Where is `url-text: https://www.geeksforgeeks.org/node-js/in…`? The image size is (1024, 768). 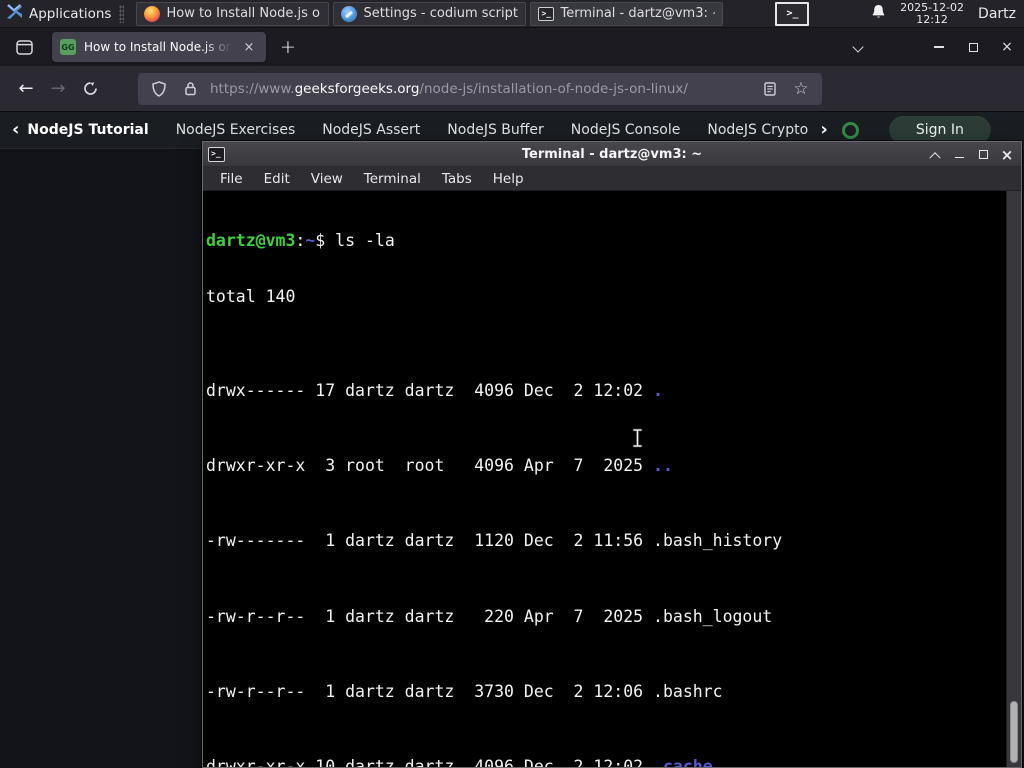
url-text: https://www.geeksforgeeks.org/node-js/in… is located at coordinates (480, 89).